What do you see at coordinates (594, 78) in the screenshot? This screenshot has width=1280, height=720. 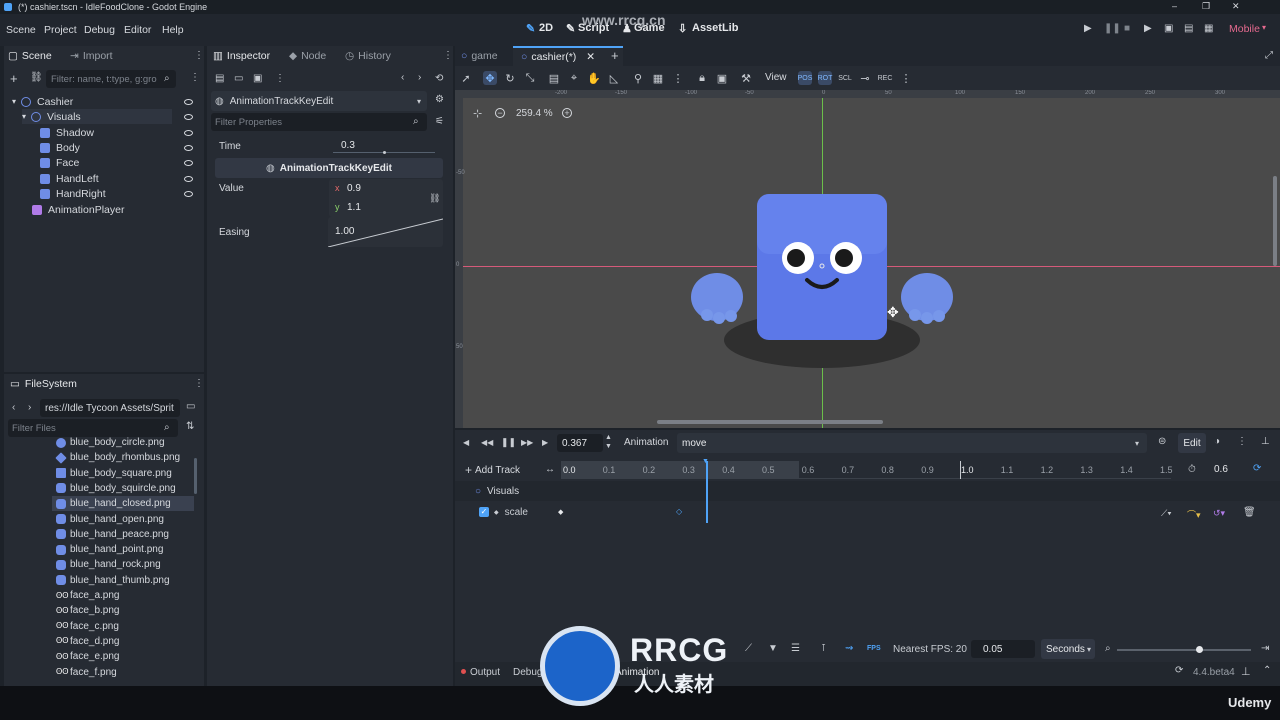 I see `pan-tool-icon: ✋` at bounding box center [594, 78].